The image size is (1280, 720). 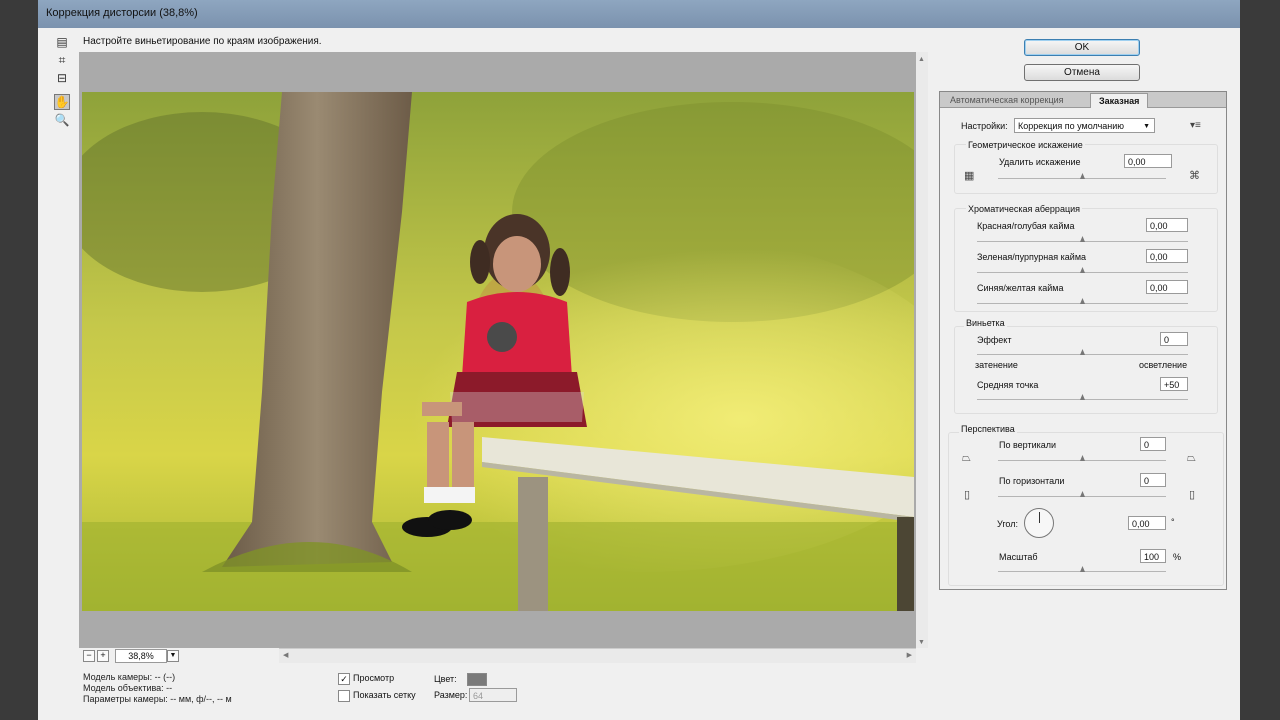 I want to click on zoom-dropdown-icon: ▼, so click(x=173, y=656).